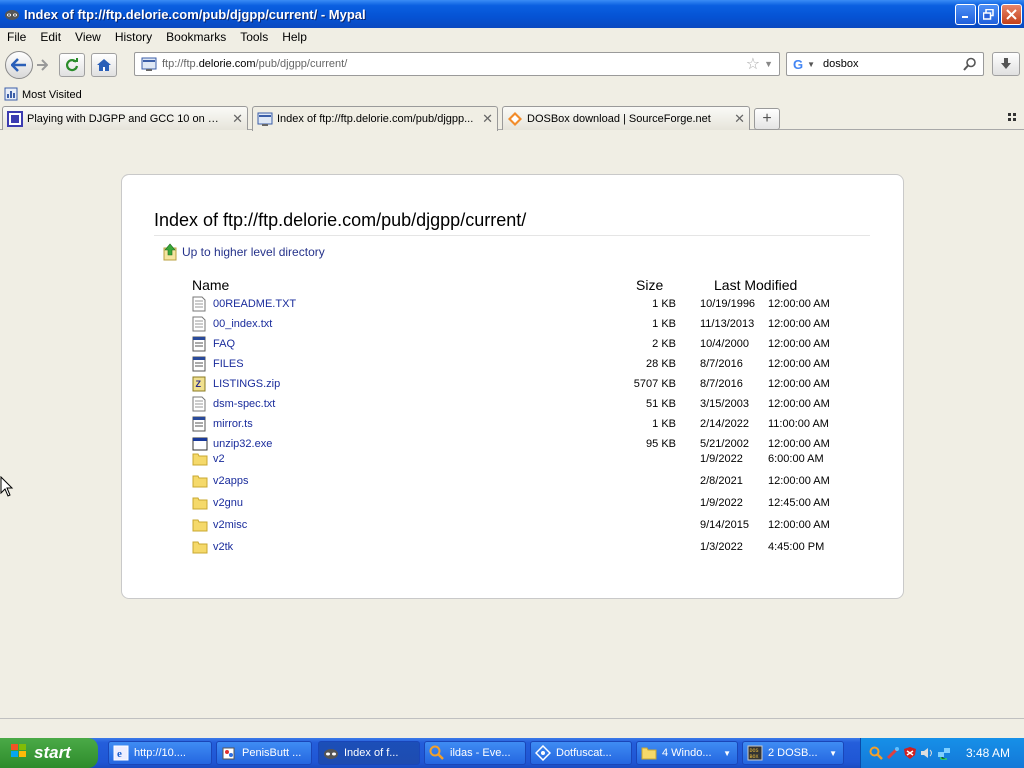  Describe the element at coordinates (11, 95) in the screenshot. I see `most-visited-icon` at that location.